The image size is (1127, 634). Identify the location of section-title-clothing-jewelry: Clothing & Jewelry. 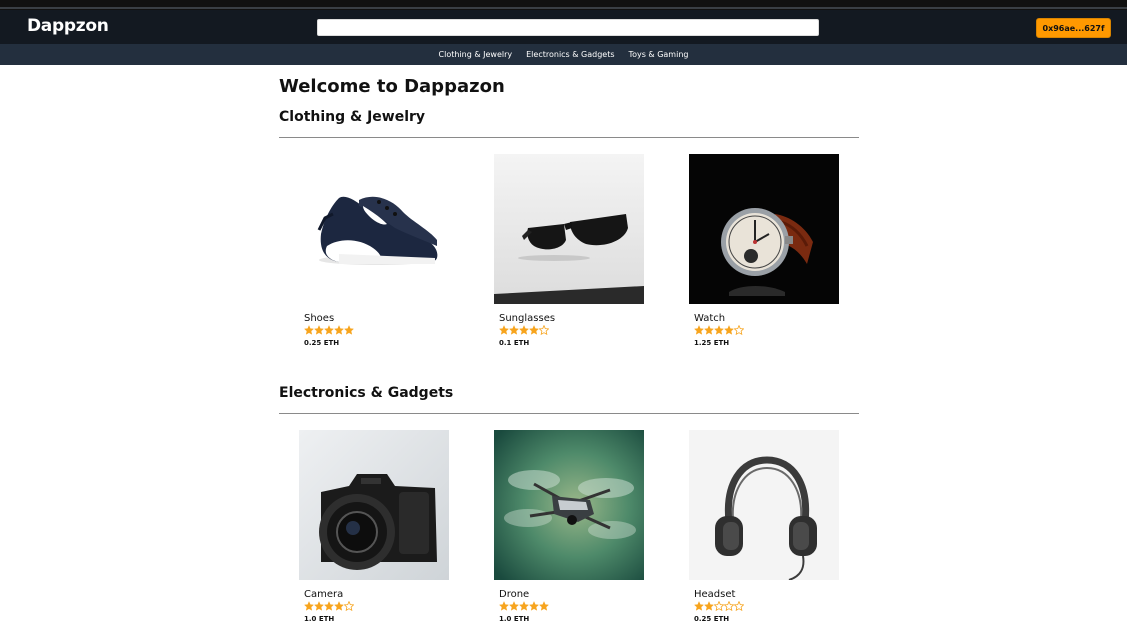
(352, 117).